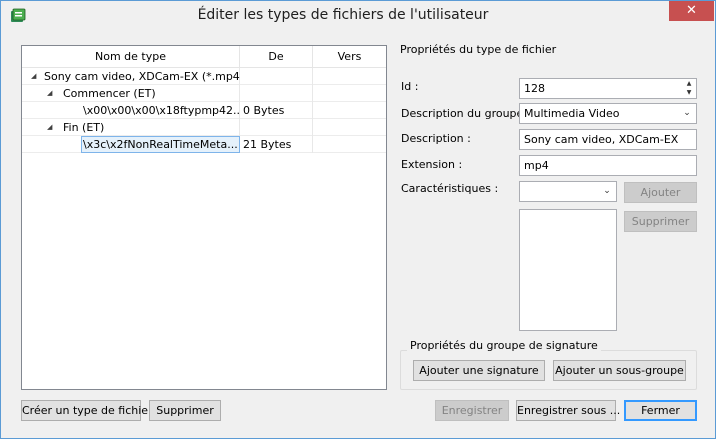  Describe the element at coordinates (478, 49) in the screenshot. I see `properties-section-title: Propriétés du type de fichier` at that location.